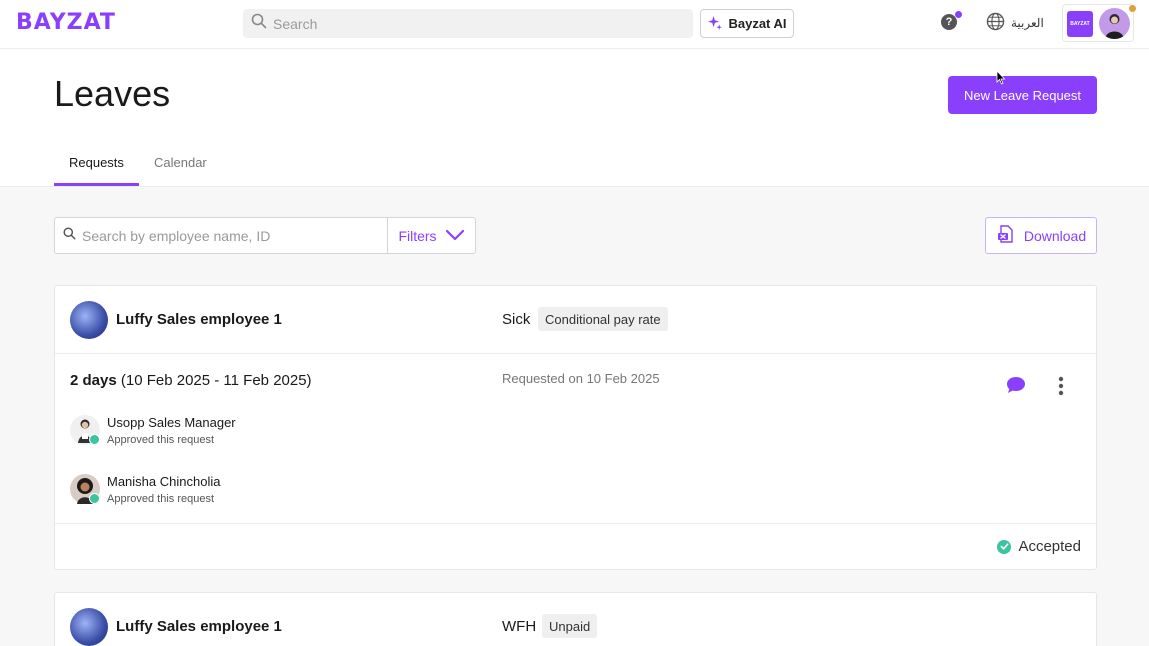 This screenshot has width=1149, height=646. I want to click on more-vertical-icon, so click(1061, 388).